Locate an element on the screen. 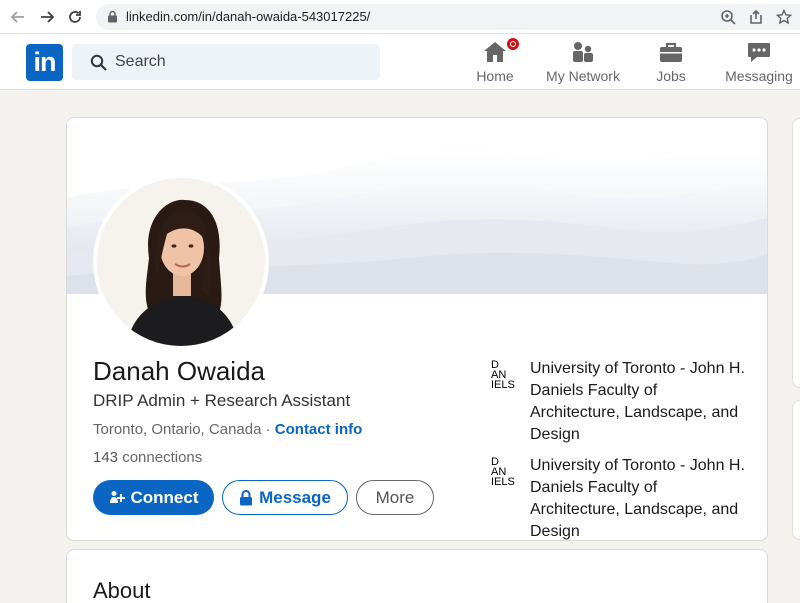 Image resolution: width=800 pixels, height=603 pixels. profile-name: Danah Owaida is located at coordinates (179, 371).